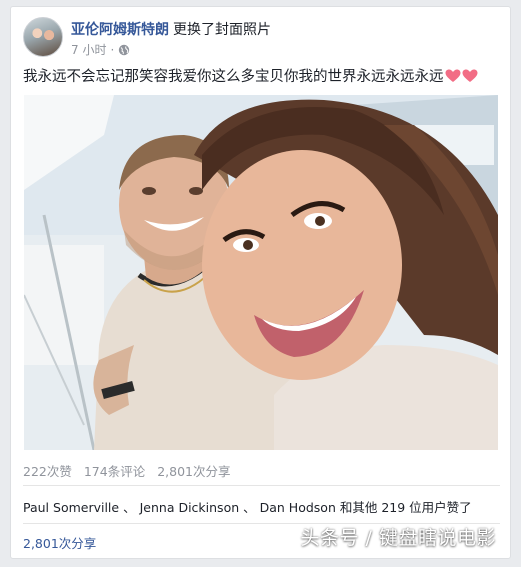 This screenshot has height=567, width=521. I want to click on globe-icon, so click(124, 50).